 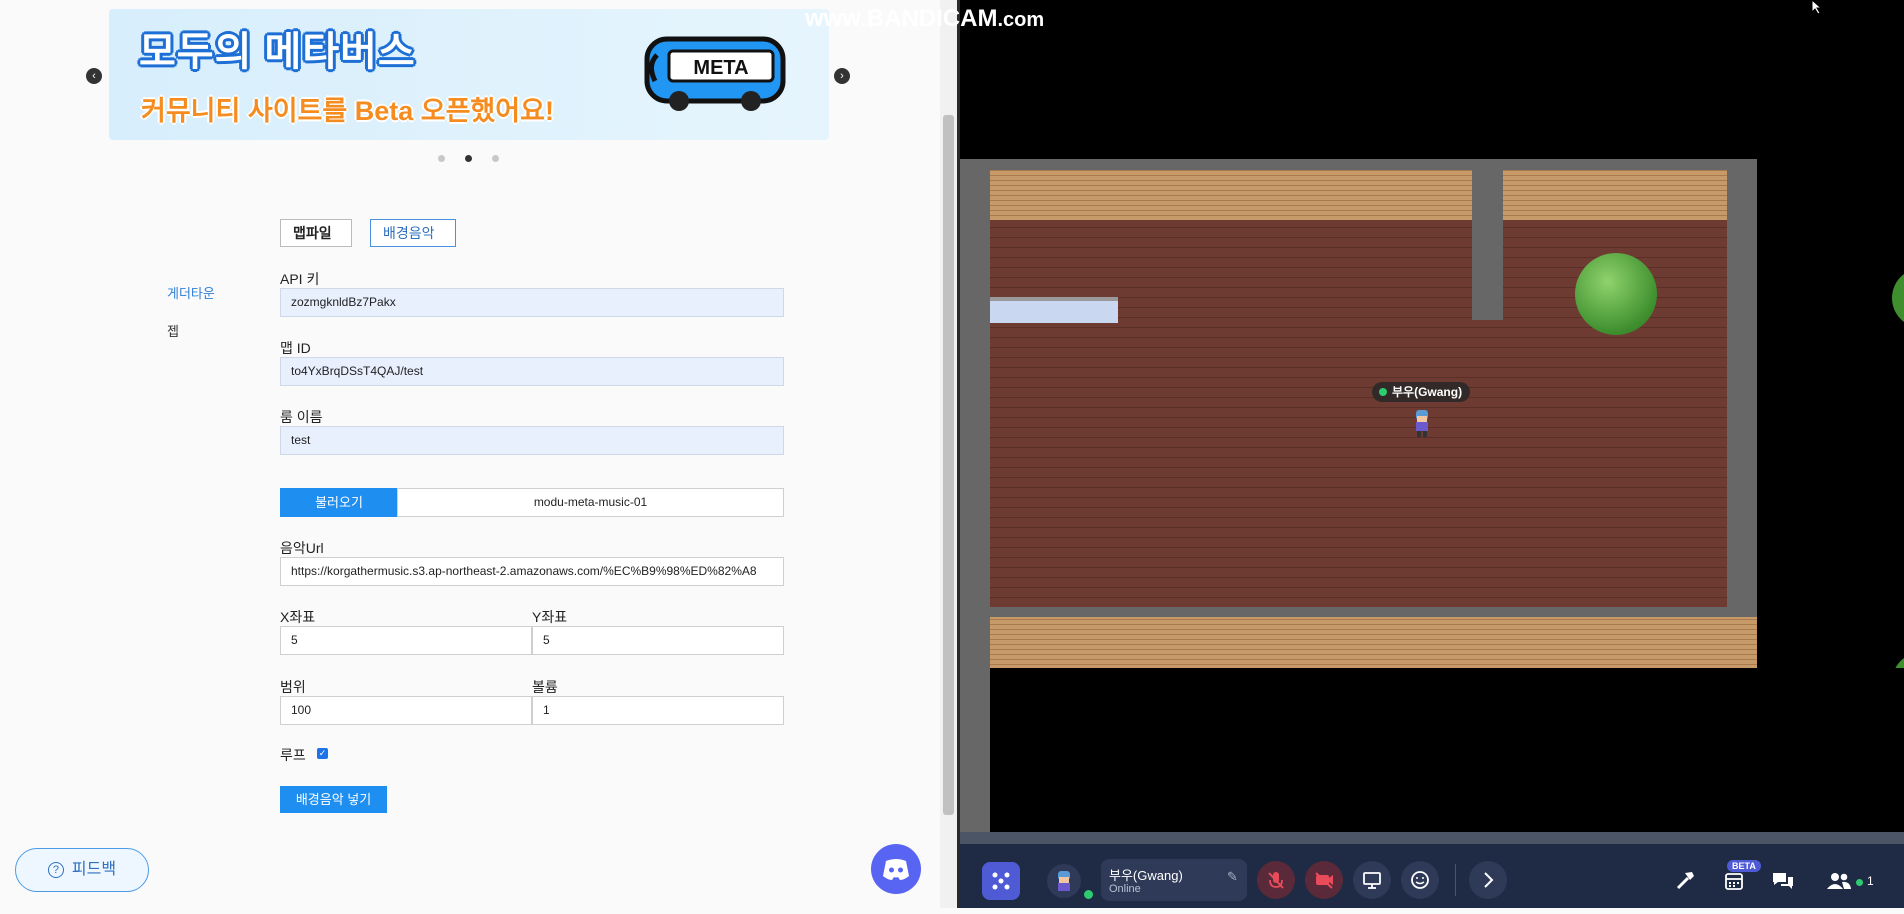 I want to click on room-name-input: test, so click(x=532, y=440).